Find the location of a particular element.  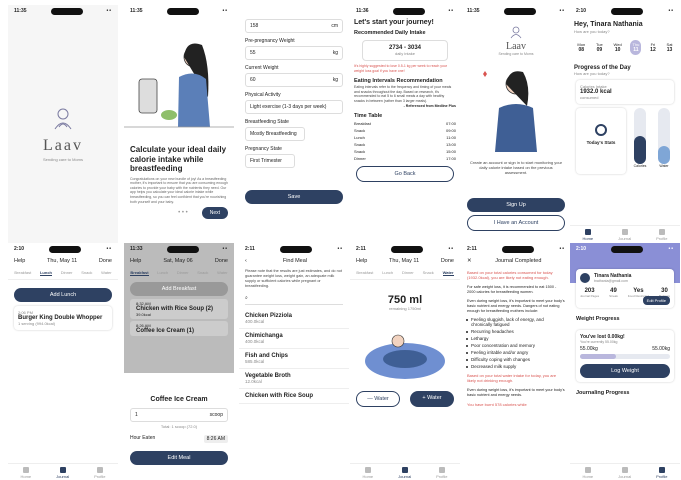

stat-item: 49 Streak is located at coordinates (613, 293).